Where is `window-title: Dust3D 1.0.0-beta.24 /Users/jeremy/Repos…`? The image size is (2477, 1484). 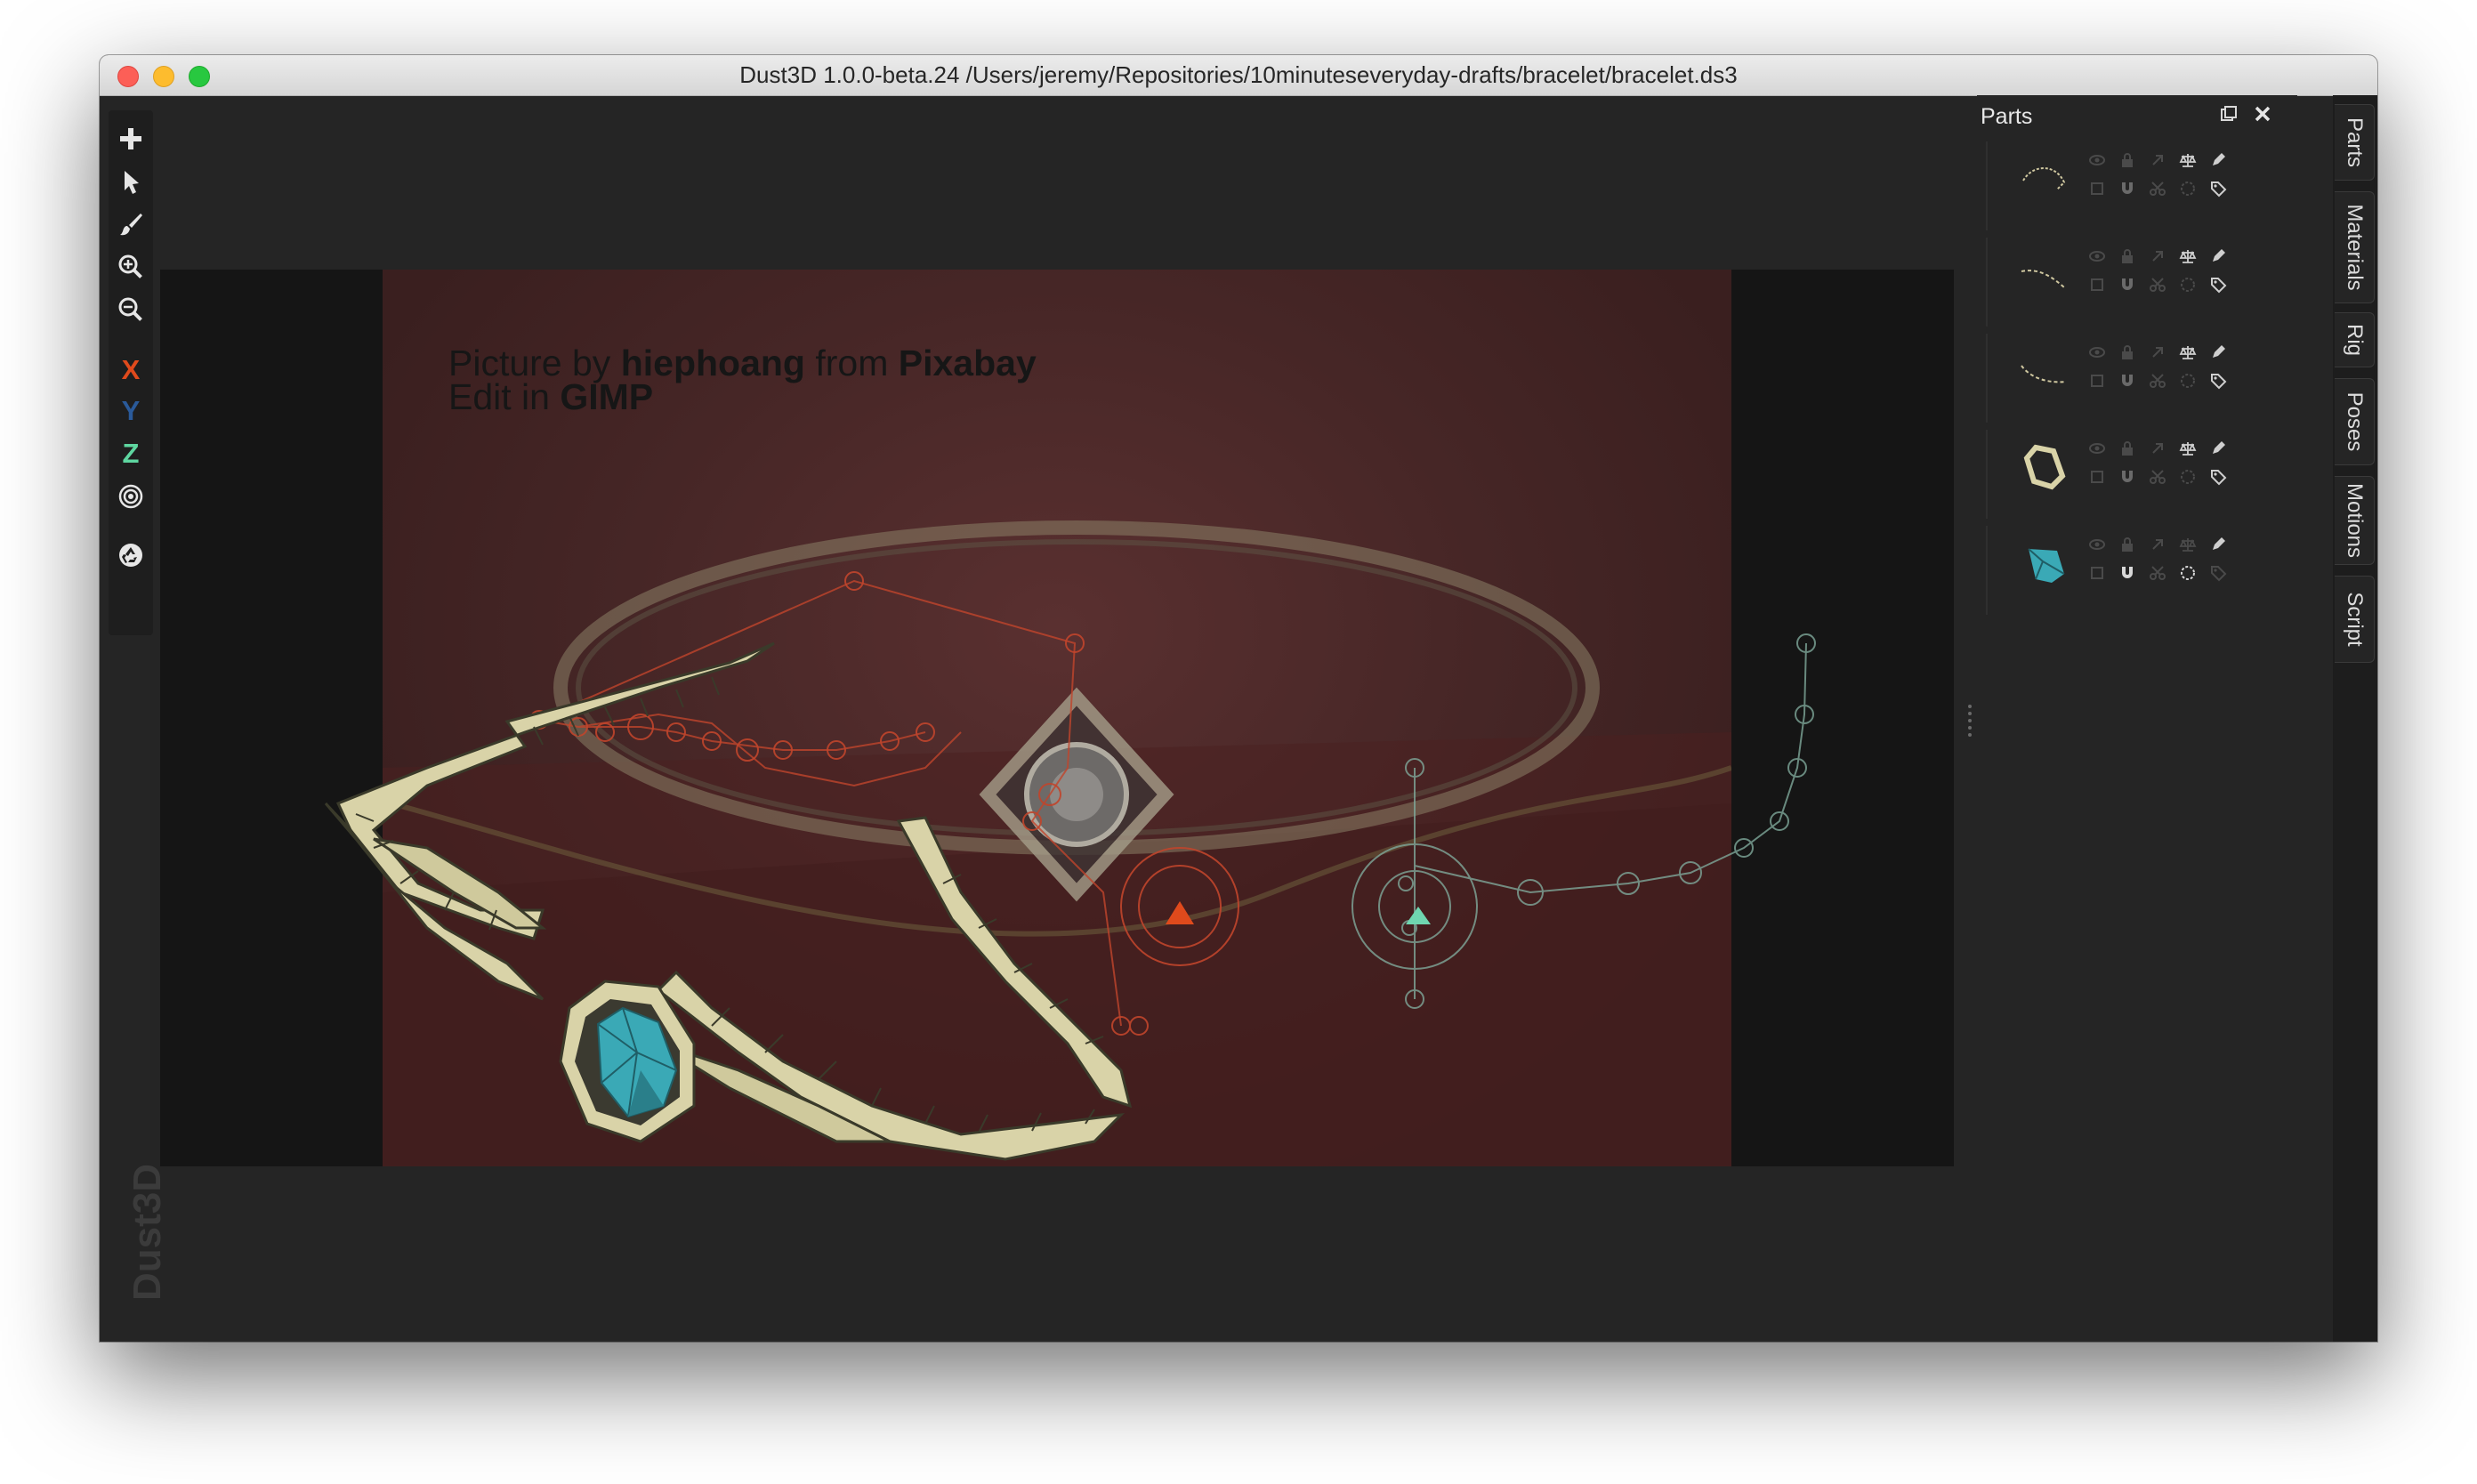
window-title: Dust3D 1.0.0-beta.24 /Users/jeremy/Repos… is located at coordinates (1238, 74).